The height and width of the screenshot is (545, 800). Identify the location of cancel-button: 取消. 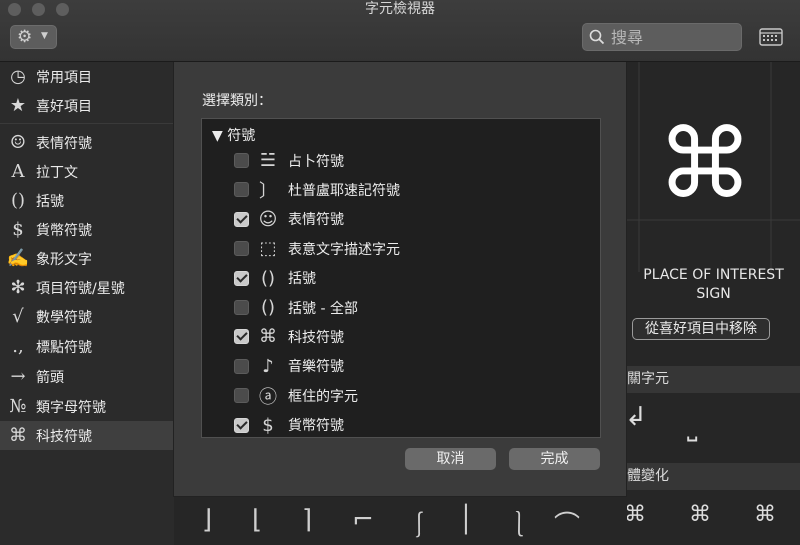
(450, 459).